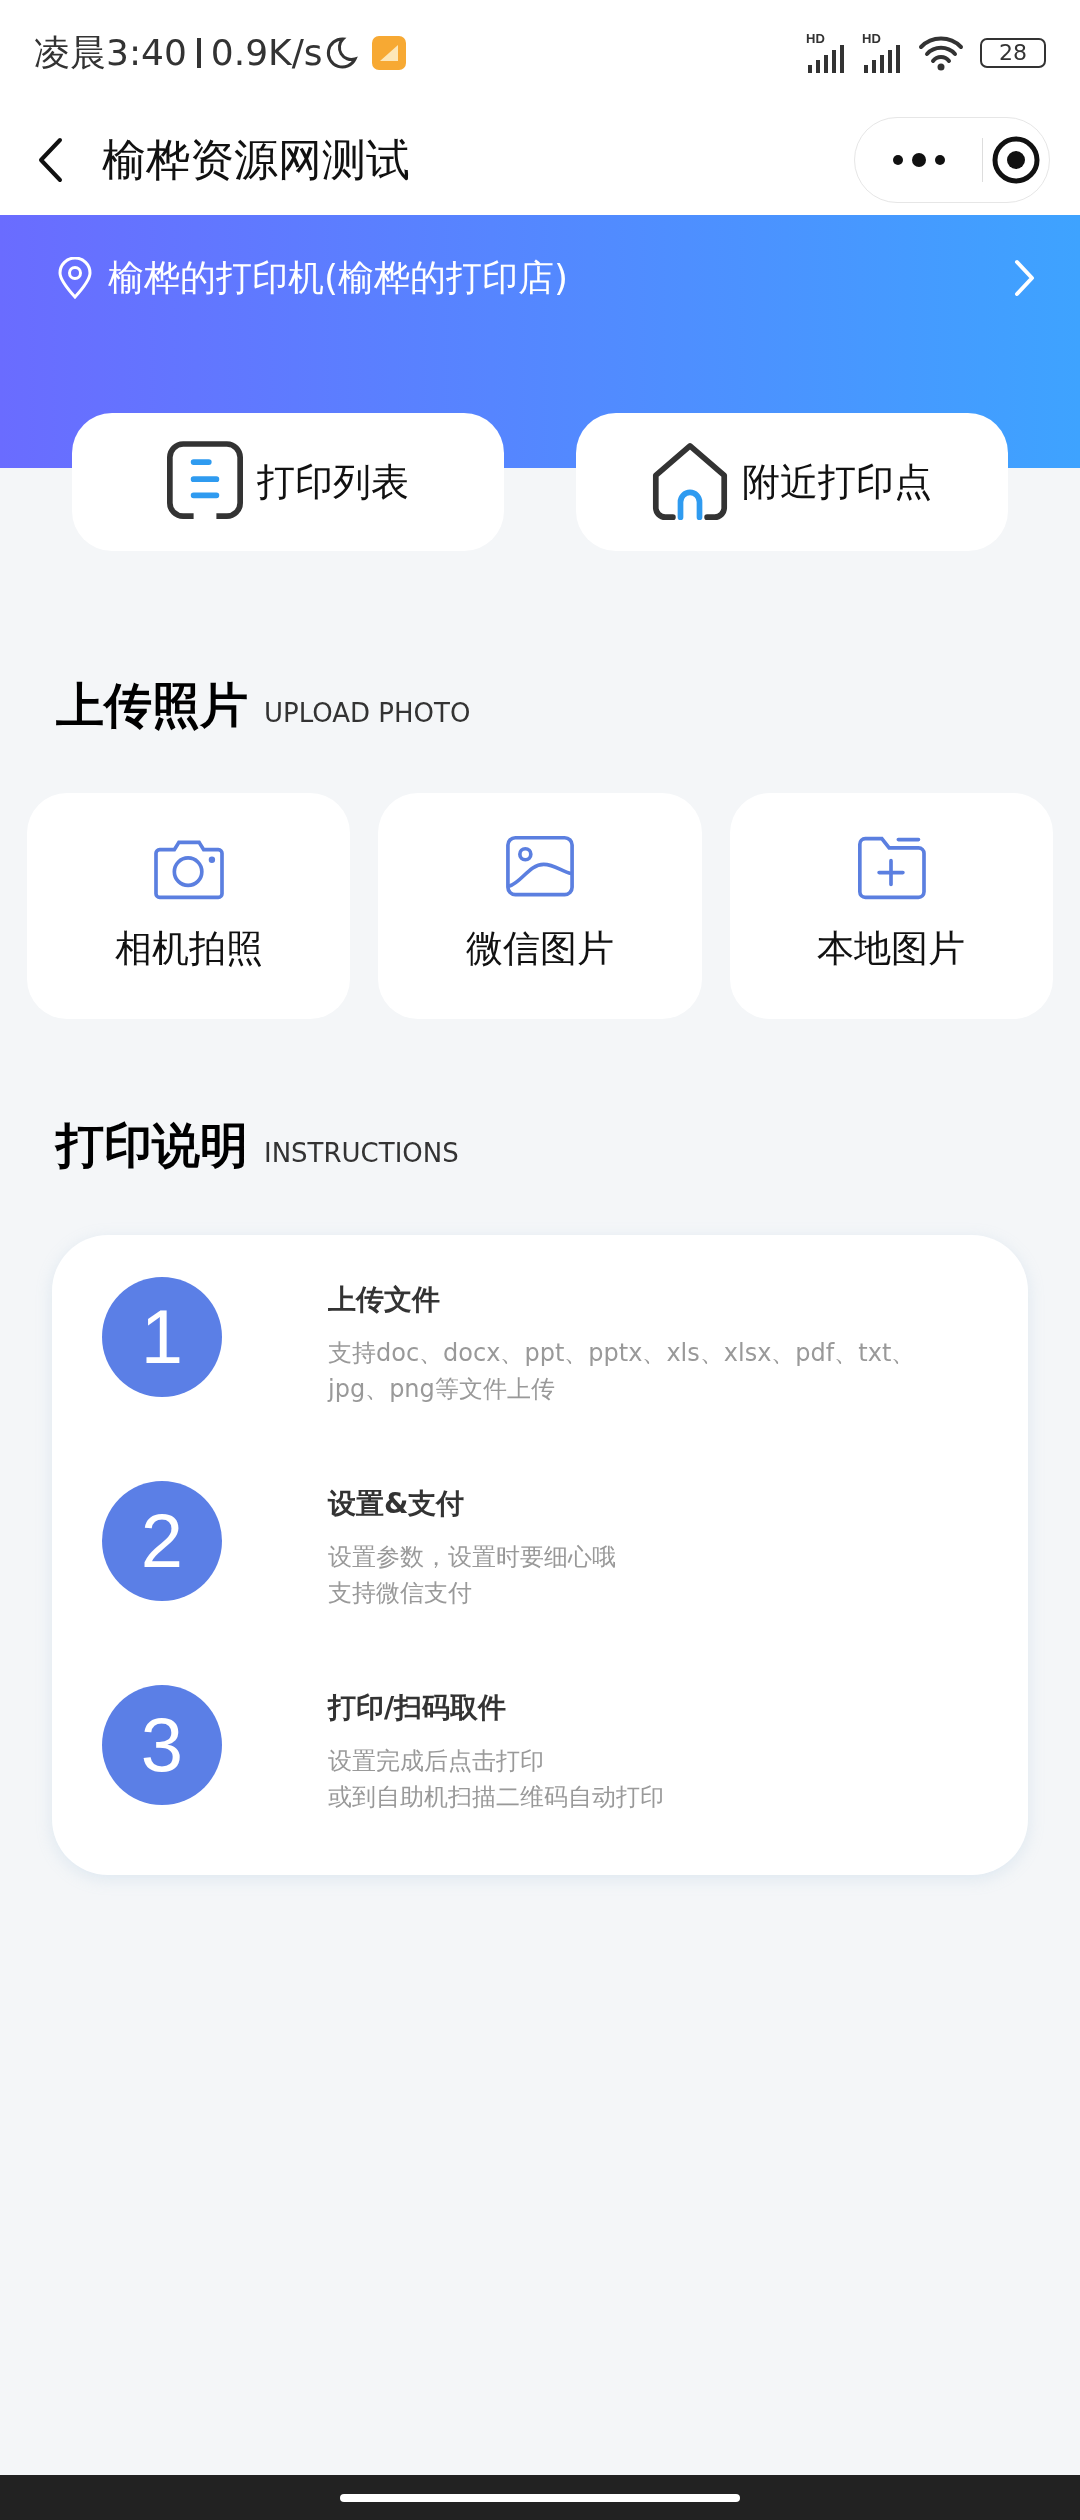 The image size is (1080, 2520). What do you see at coordinates (152, 705) in the screenshot?
I see `section-title: 上传照片` at bounding box center [152, 705].